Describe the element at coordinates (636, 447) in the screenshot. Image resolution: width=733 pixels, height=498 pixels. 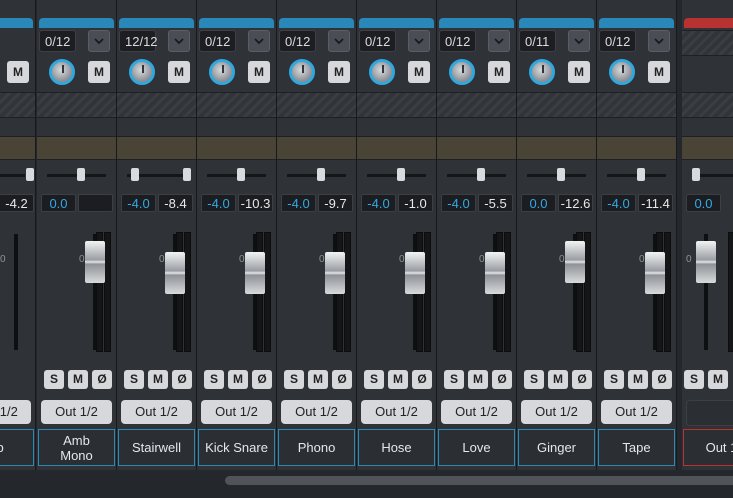
I see `channel-name: Tape` at that location.